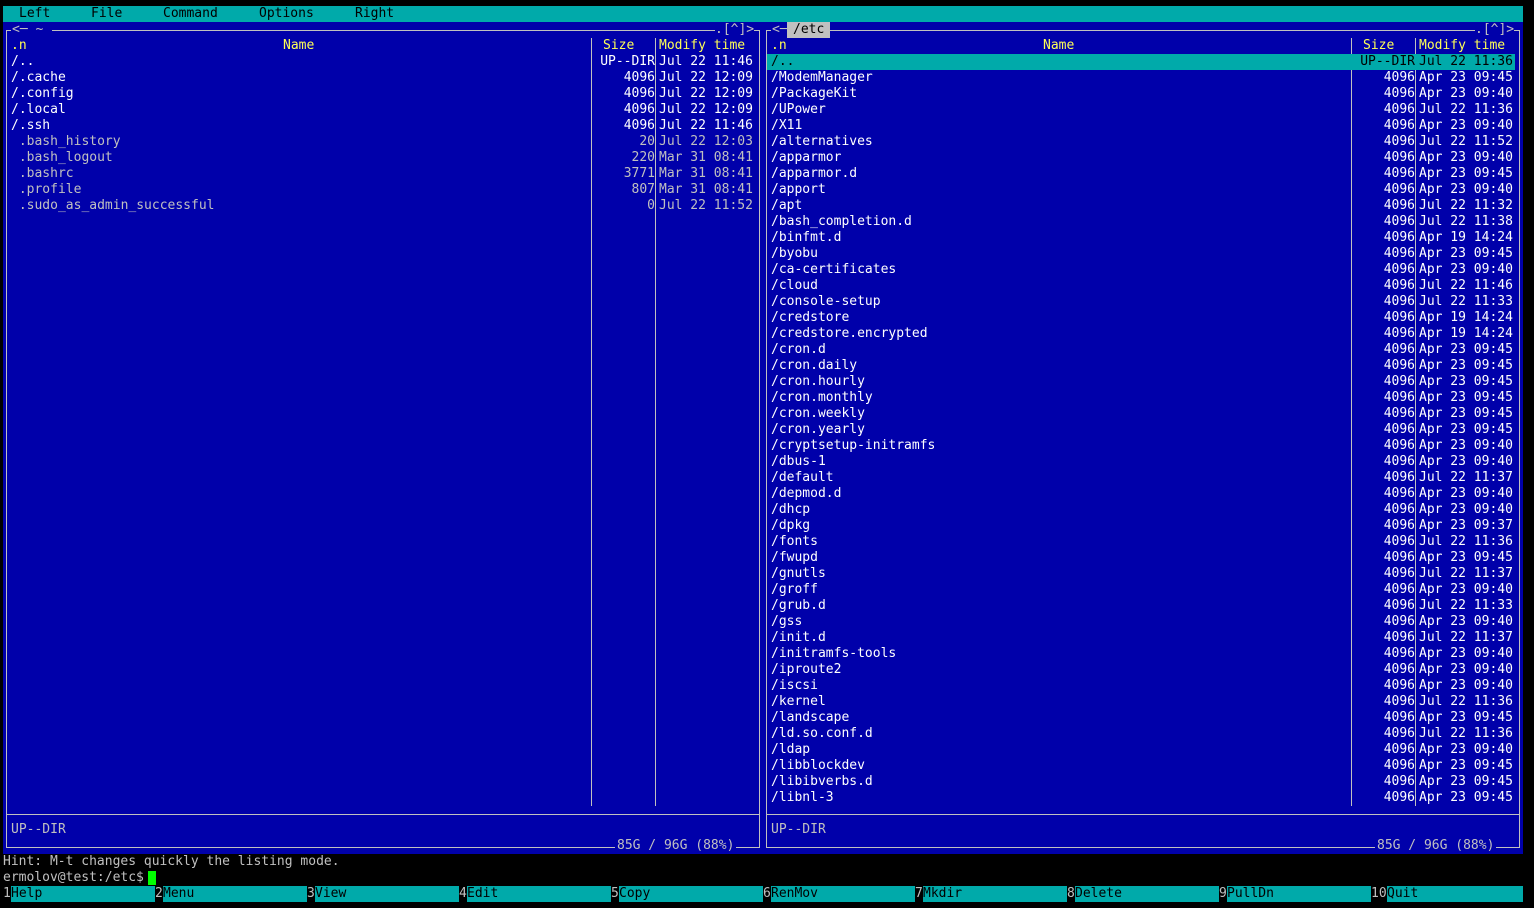 Image resolution: width=1534 pixels, height=908 pixels. Describe the element at coordinates (702, 46) in the screenshot. I see `left-header-mtime: Modify time` at that location.